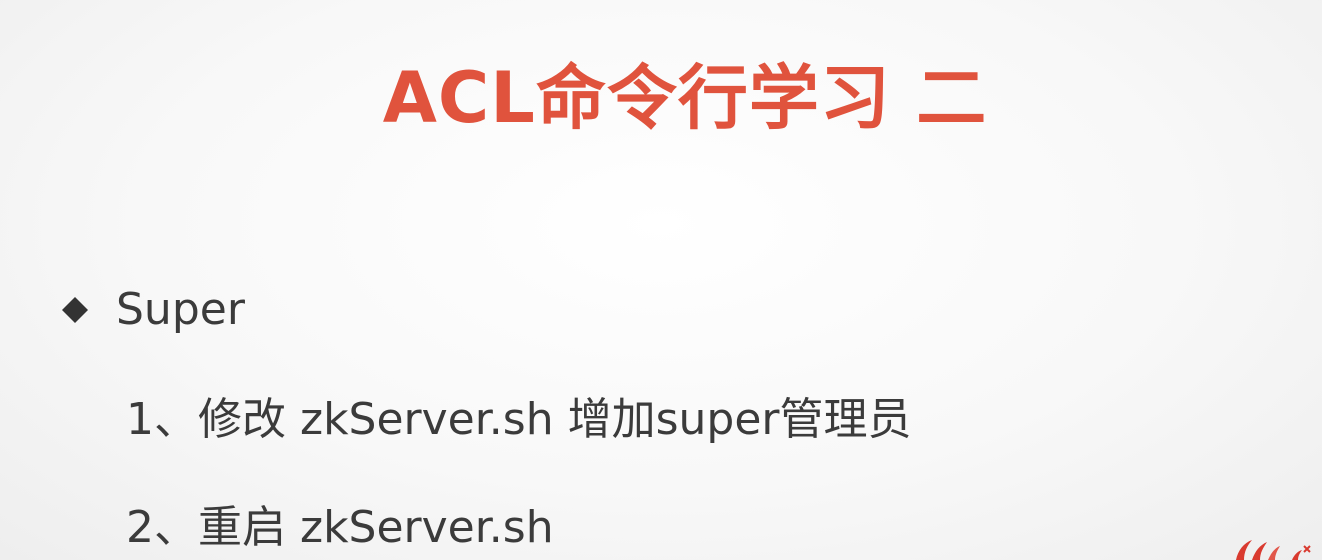 Image resolution: width=1322 pixels, height=560 pixels. I want to click on step-item-1: 1、修改 zkServer.sh 增加super管理员, so click(519, 419).